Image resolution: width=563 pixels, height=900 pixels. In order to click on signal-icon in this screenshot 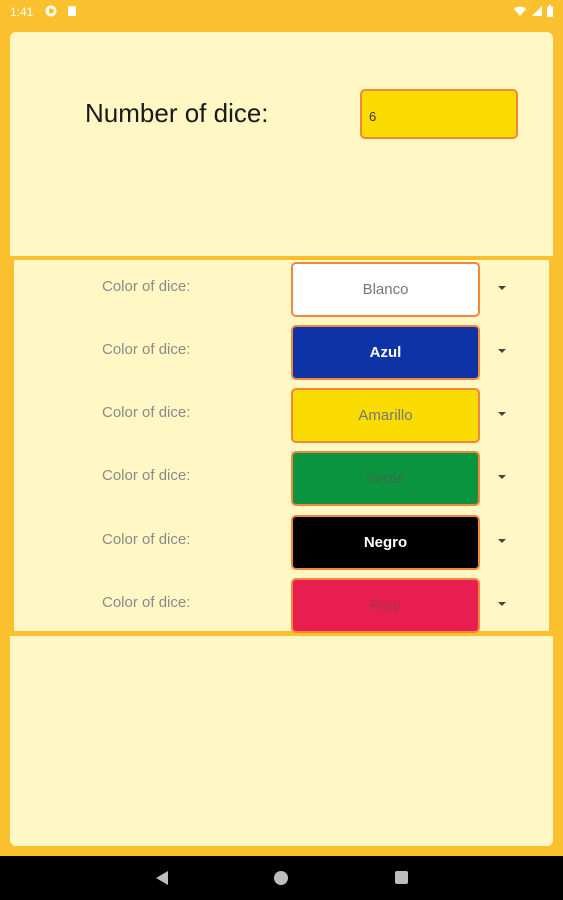, I will do `click(537, 11)`.